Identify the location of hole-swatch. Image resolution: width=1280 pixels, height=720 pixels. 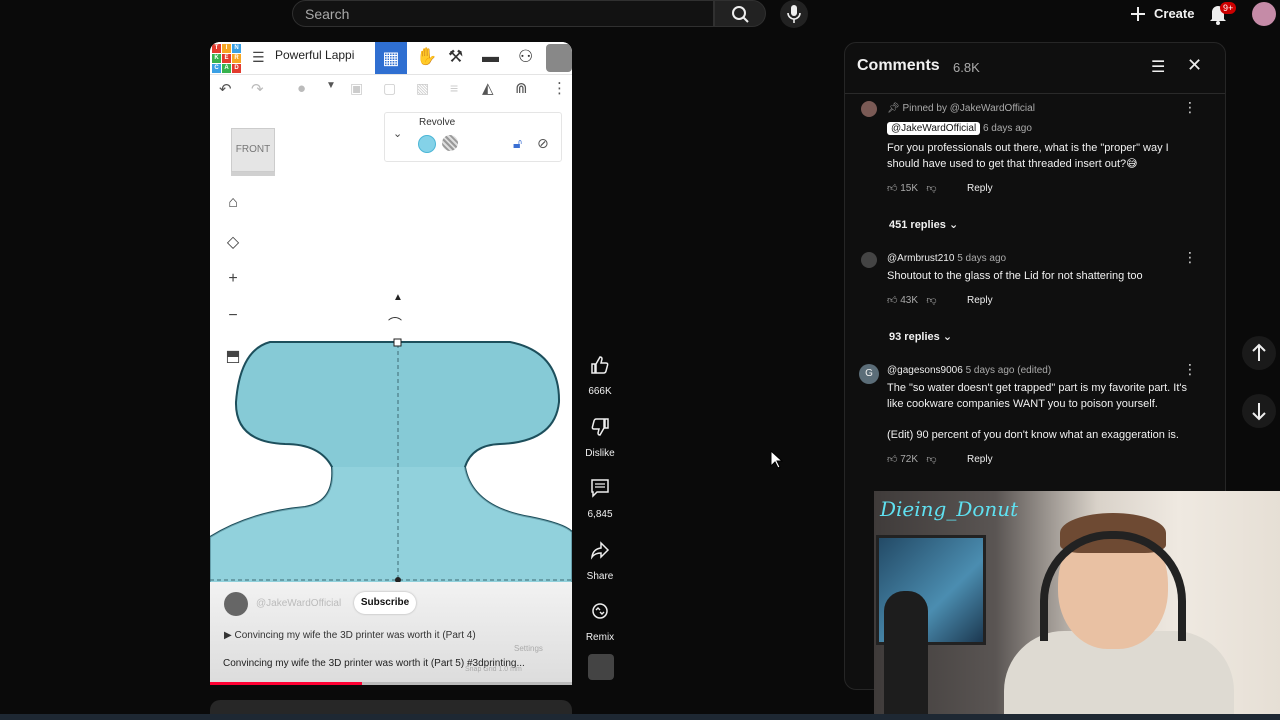
(450, 143).